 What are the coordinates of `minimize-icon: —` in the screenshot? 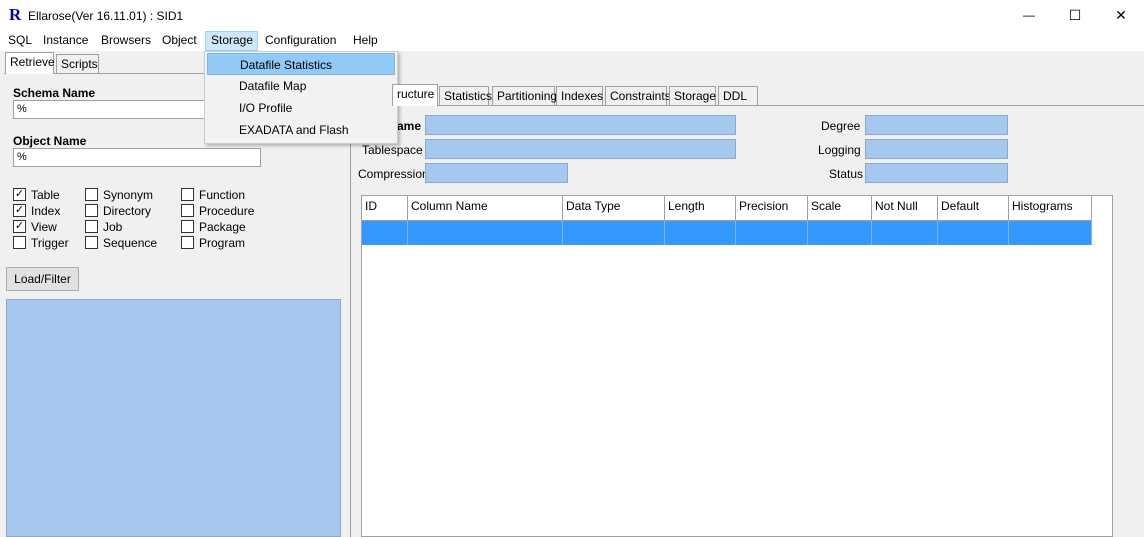 It's located at (1029, 15).